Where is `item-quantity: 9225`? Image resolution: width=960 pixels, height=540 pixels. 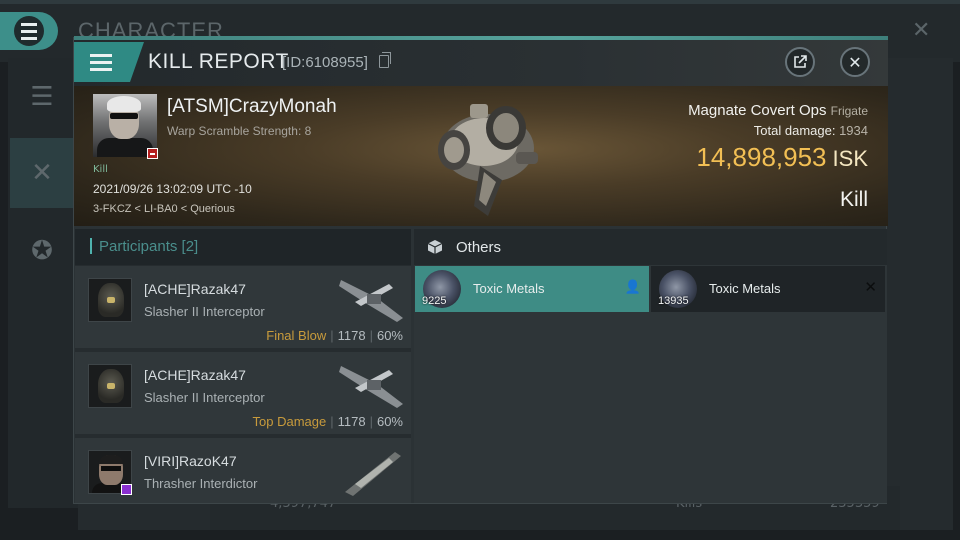 item-quantity: 9225 is located at coordinates (434, 301).